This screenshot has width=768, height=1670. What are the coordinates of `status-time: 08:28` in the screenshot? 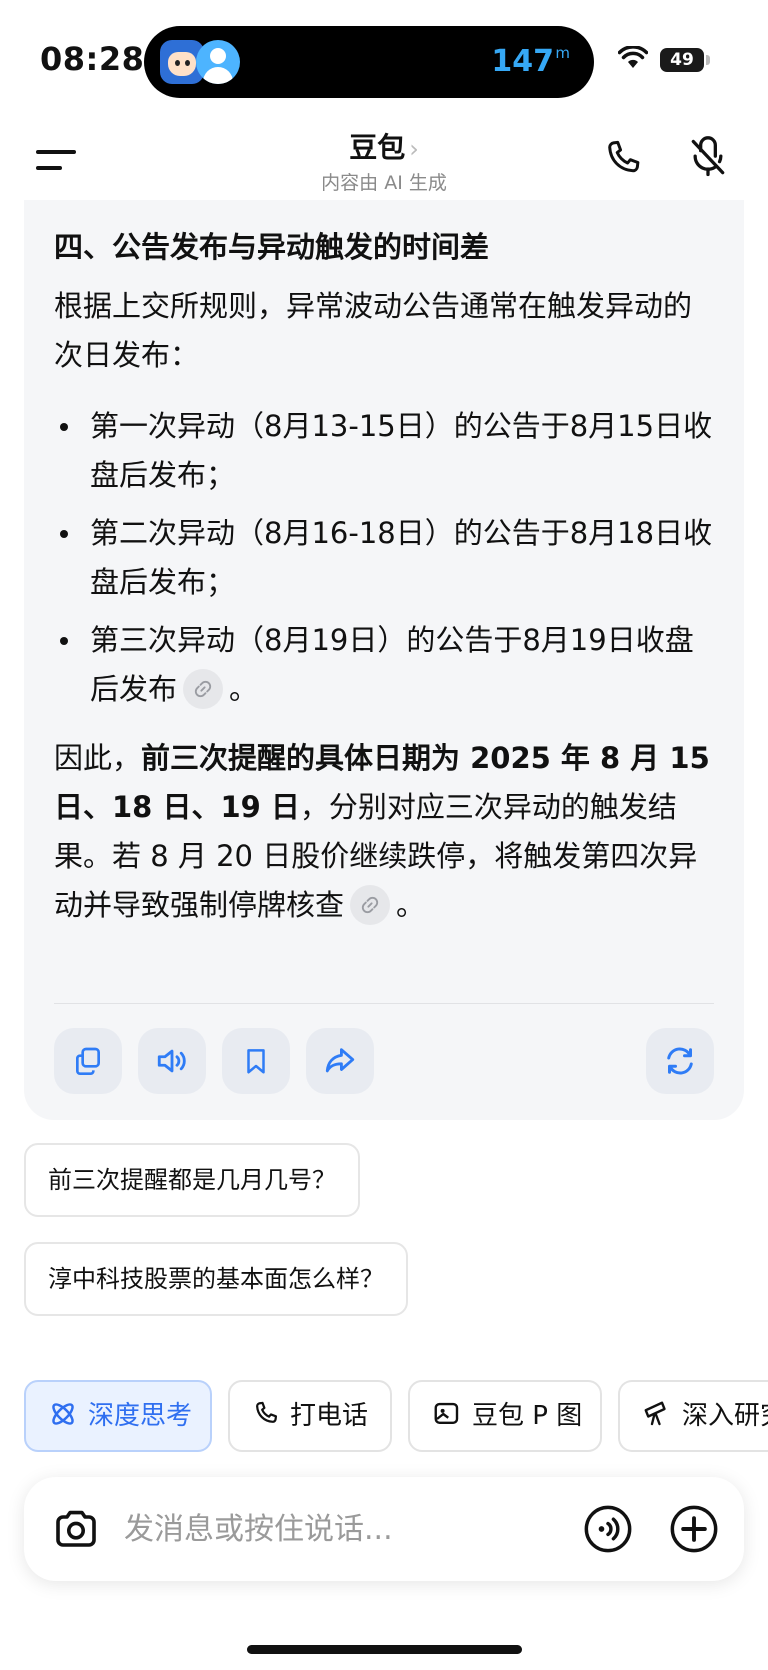 It's located at (92, 59).